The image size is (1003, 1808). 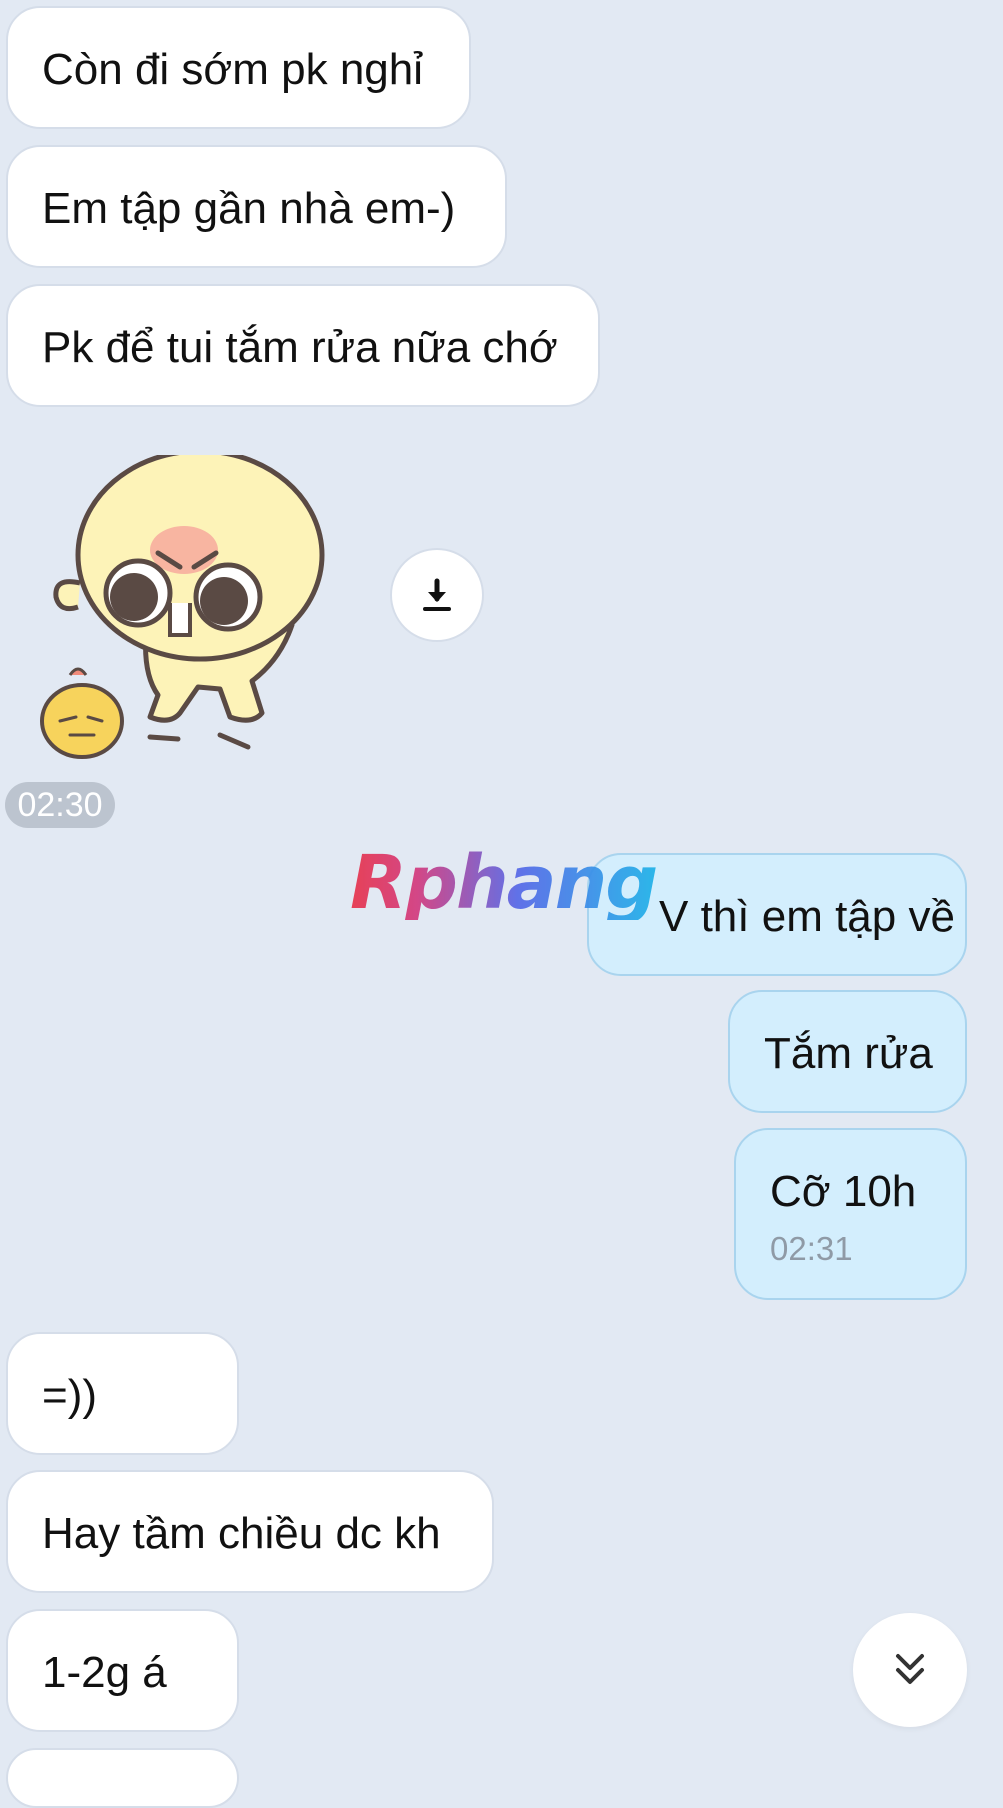 I want to click on message-text: Tắm rửa, so click(x=848, y=1053).